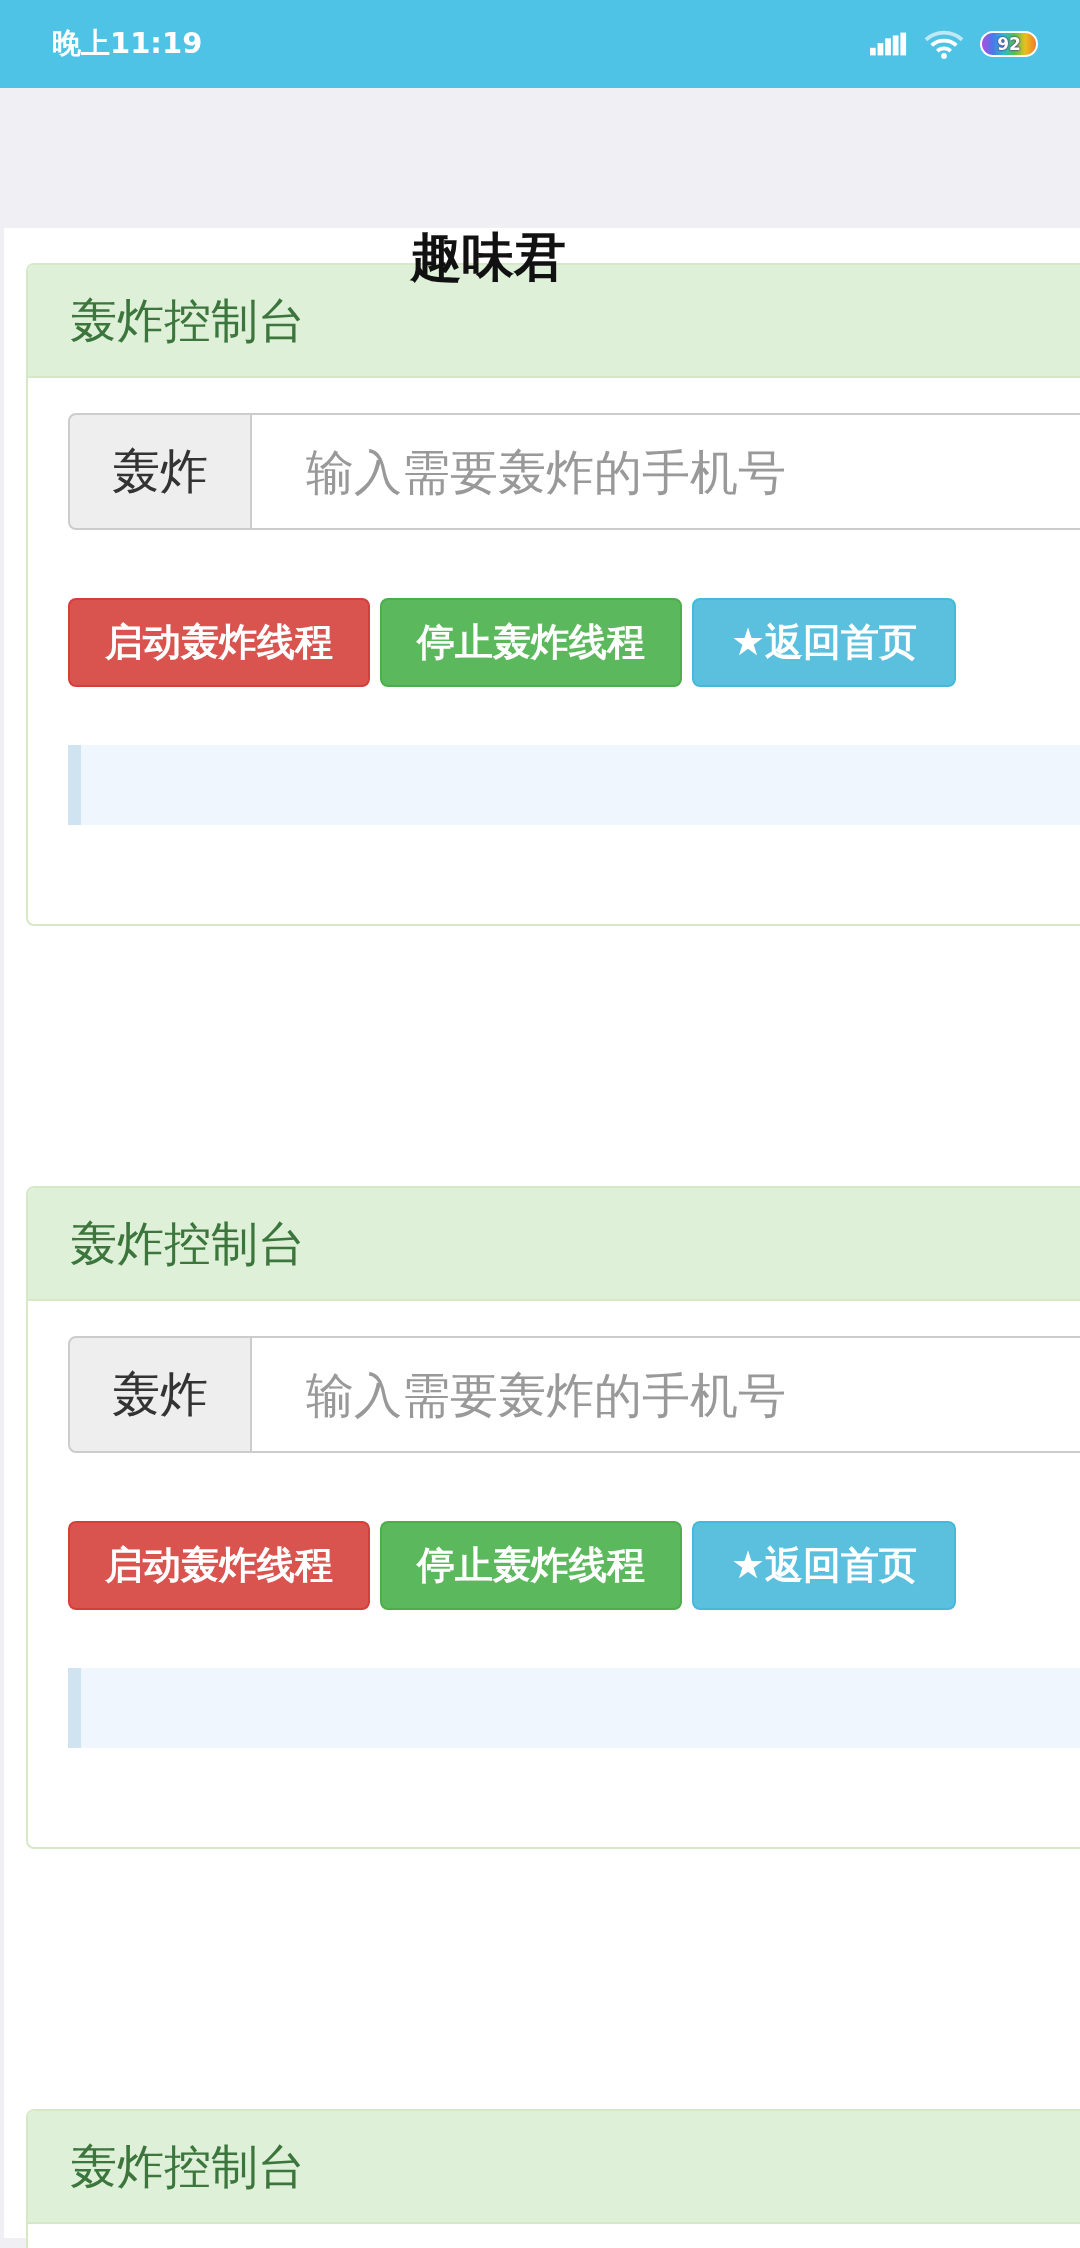 This screenshot has height=2248, width=1080. I want to click on wifi-icon, so click(944, 44).